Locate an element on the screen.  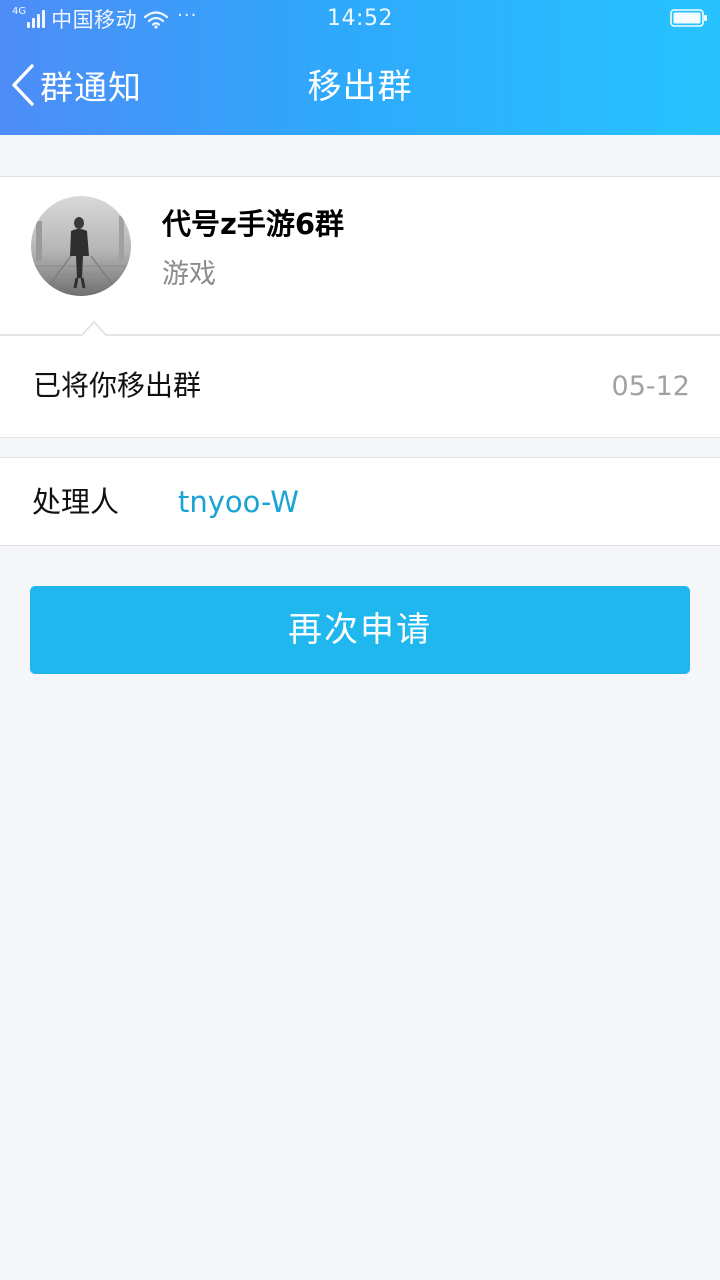
page-title: 移出群 is located at coordinates (360, 87).